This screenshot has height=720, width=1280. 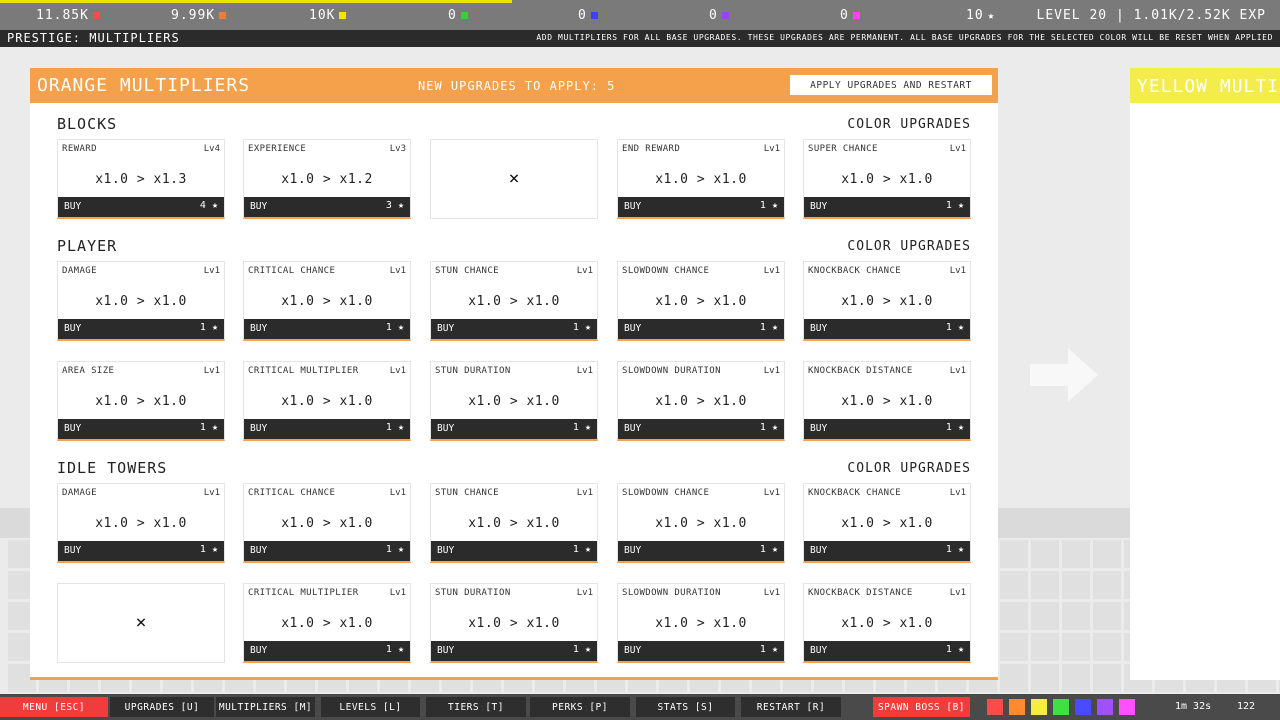 What do you see at coordinates (701, 301) in the screenshot?
I see `upgrade-card: SLOWDOWN CHANCE Lv1 x1.0 > x1.0 BUY 1 ★` at bounding box center [701, 301].